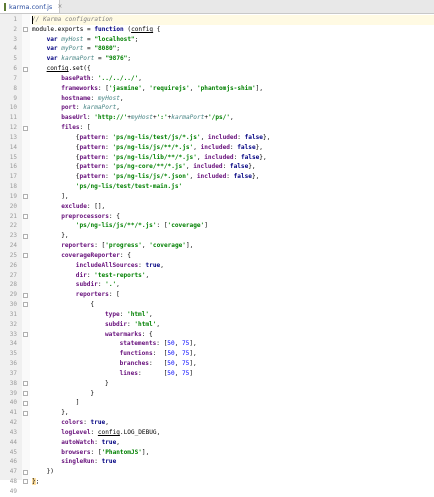  I want to click on line-number: 17, so click(13, 177).